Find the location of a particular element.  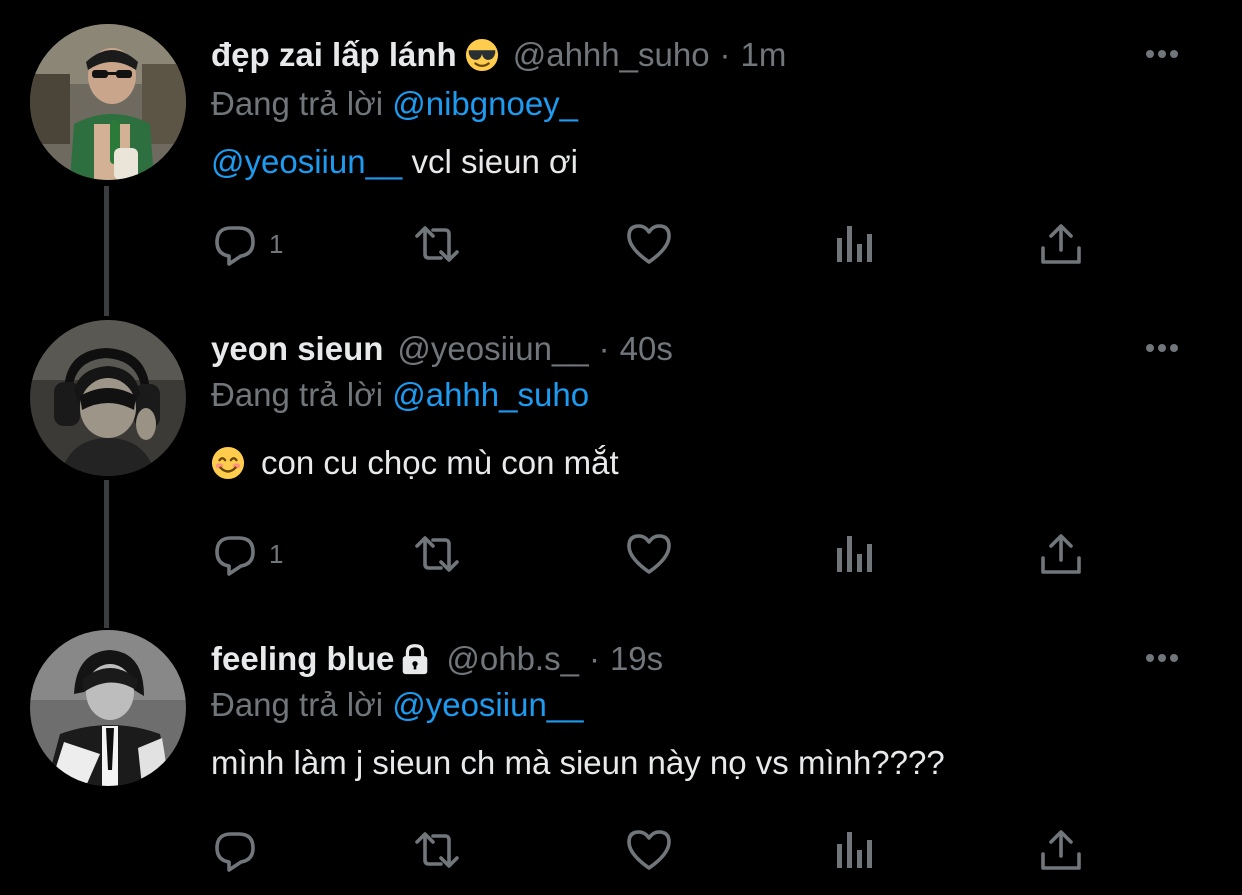

timestamp: 40s is located at coordinates (646, 349).